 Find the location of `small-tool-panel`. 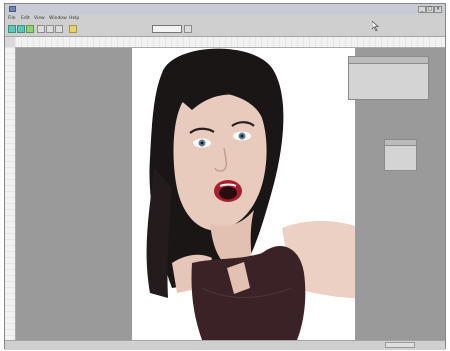

small-tool-panel is located at coordinates (400, 155).